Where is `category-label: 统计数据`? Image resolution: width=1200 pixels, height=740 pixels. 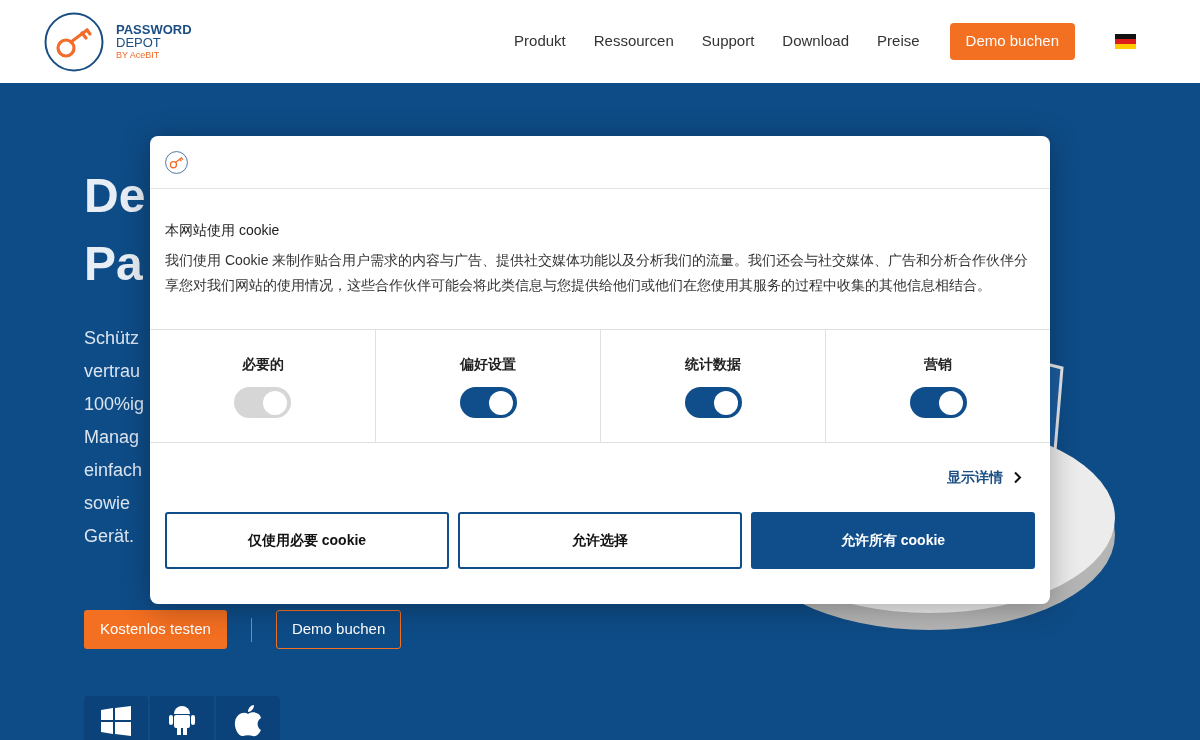
category-label: 统计数据 is located at coordinates (713, 364).